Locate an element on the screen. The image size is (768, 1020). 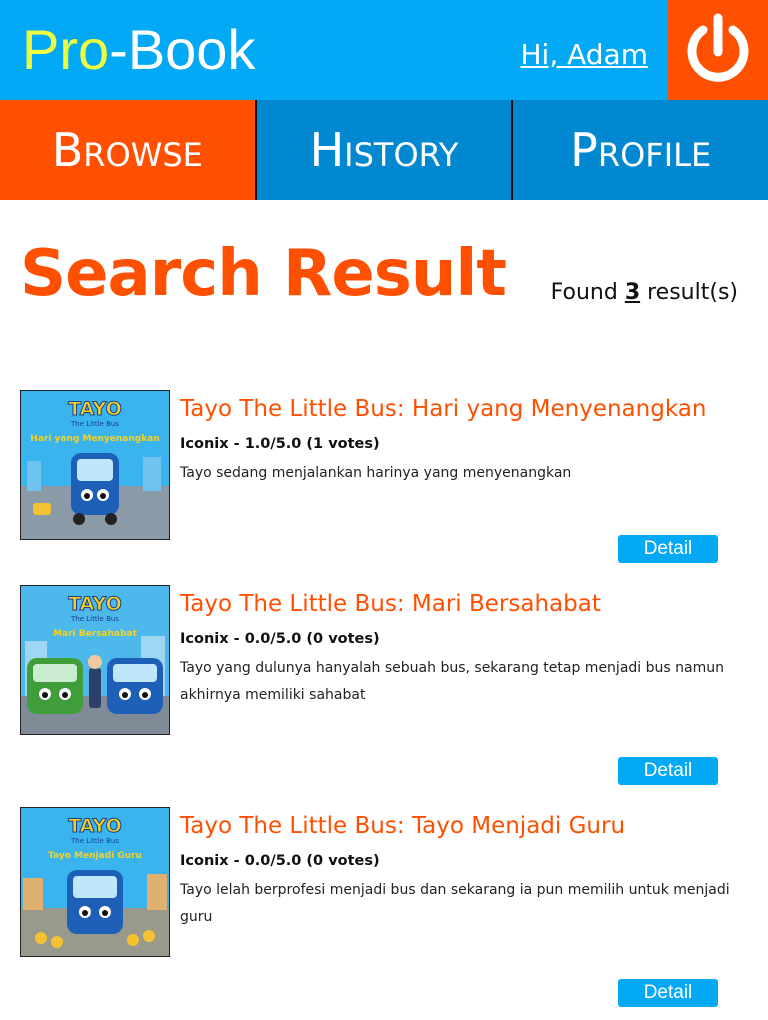
app-header: Pro-Book Hi, Adam is located at coordinates (384, 50).